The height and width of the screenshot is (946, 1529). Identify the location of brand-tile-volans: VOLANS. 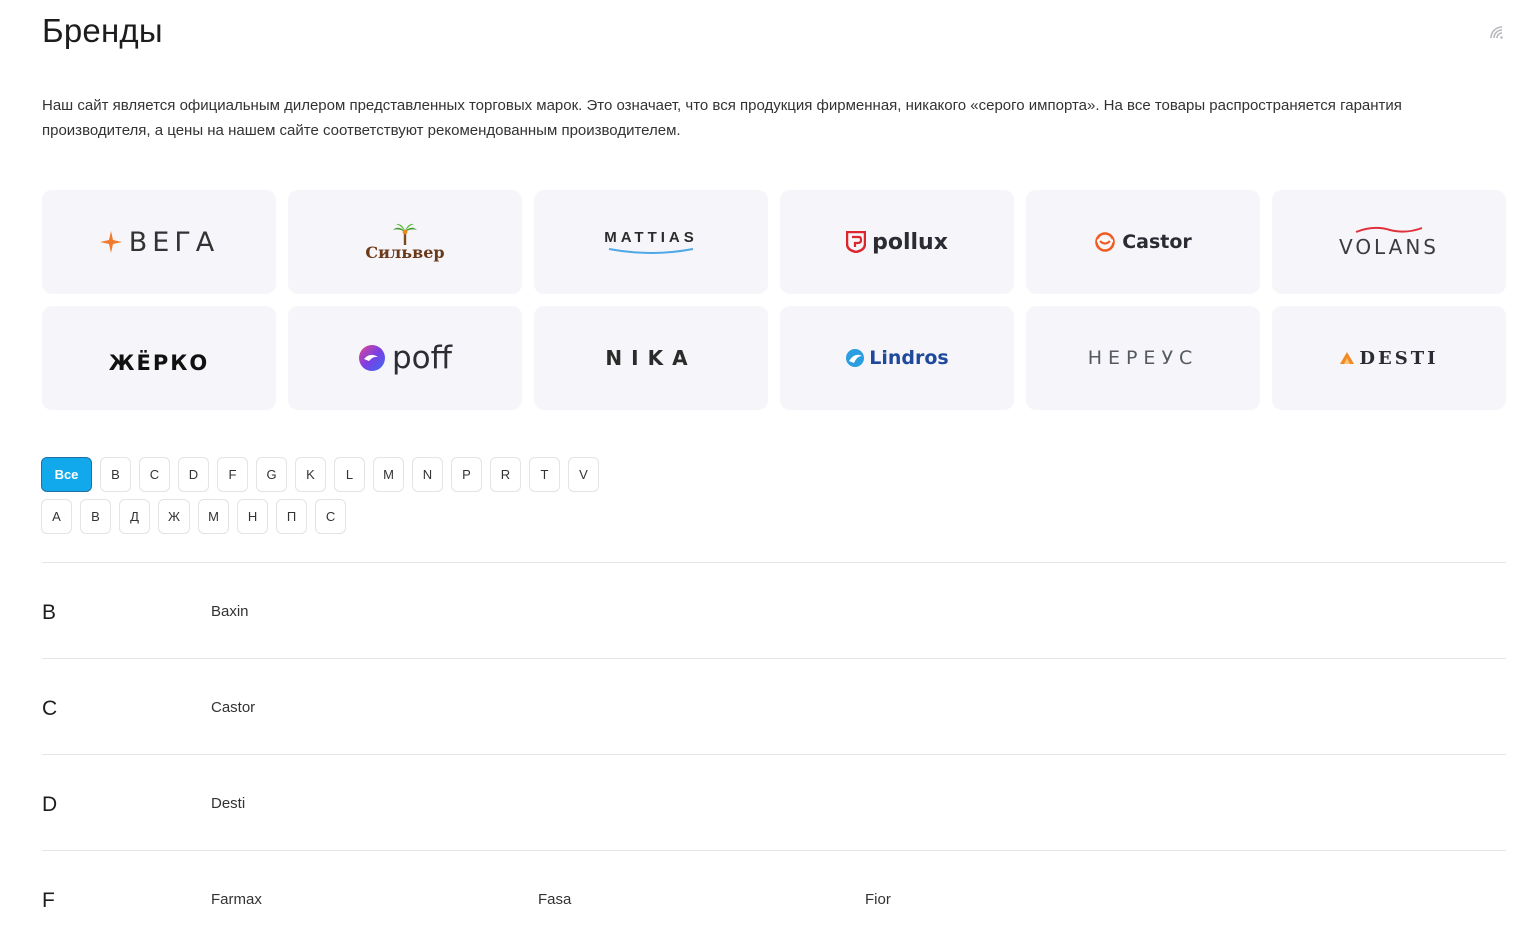
(1389, 242).